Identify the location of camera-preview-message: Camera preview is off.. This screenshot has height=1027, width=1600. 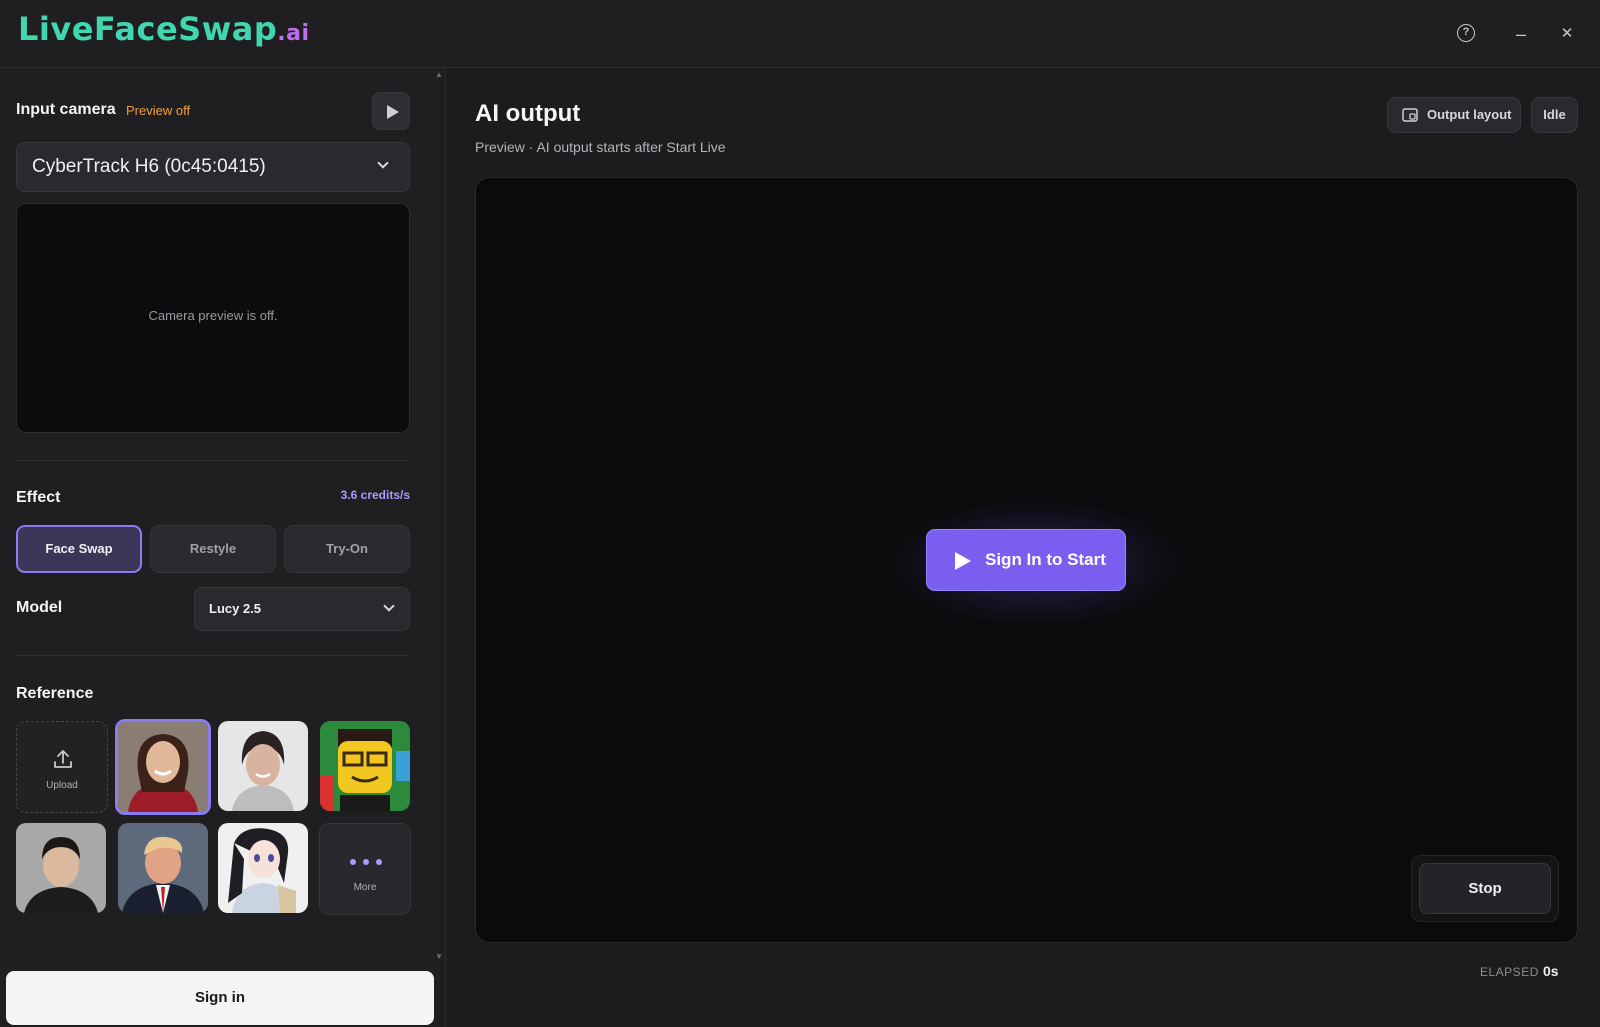
(213, 315).